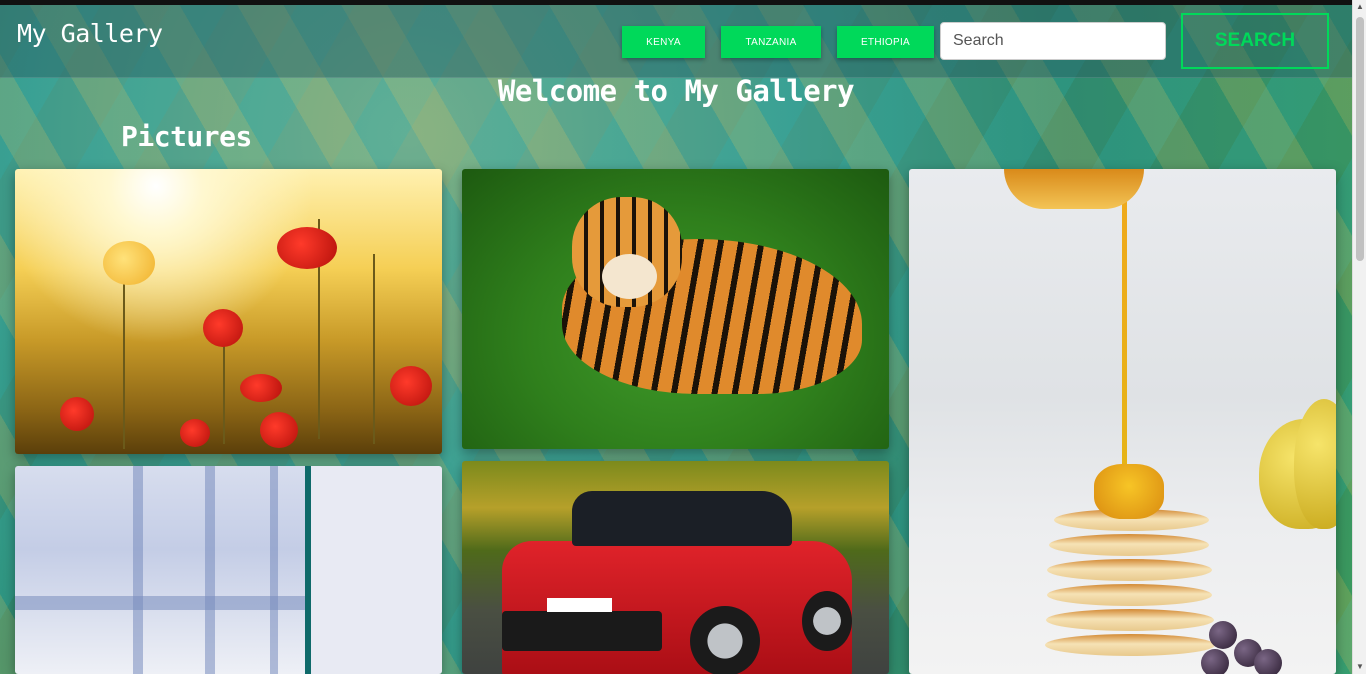 This screenshot has width=1366, height=674. I want to click on brand-title: My Gallery, so click(90, 33).